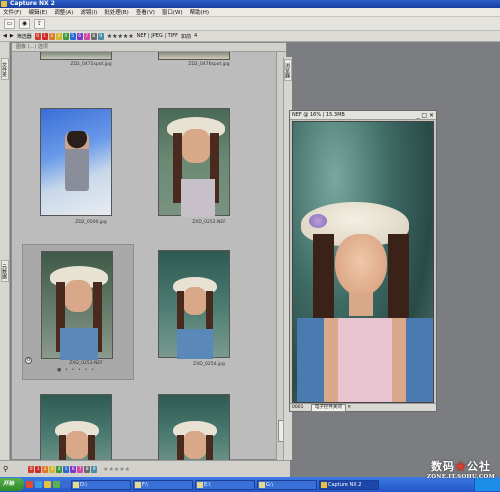 Image resolution: width=500 pixels, height=492 pixels. What do you see at coordinates (145, 468) in the screenshot?
I see `browser-label-strip: ⚲ 0123456789 ★★★★★` at bounding box center [145, 468].